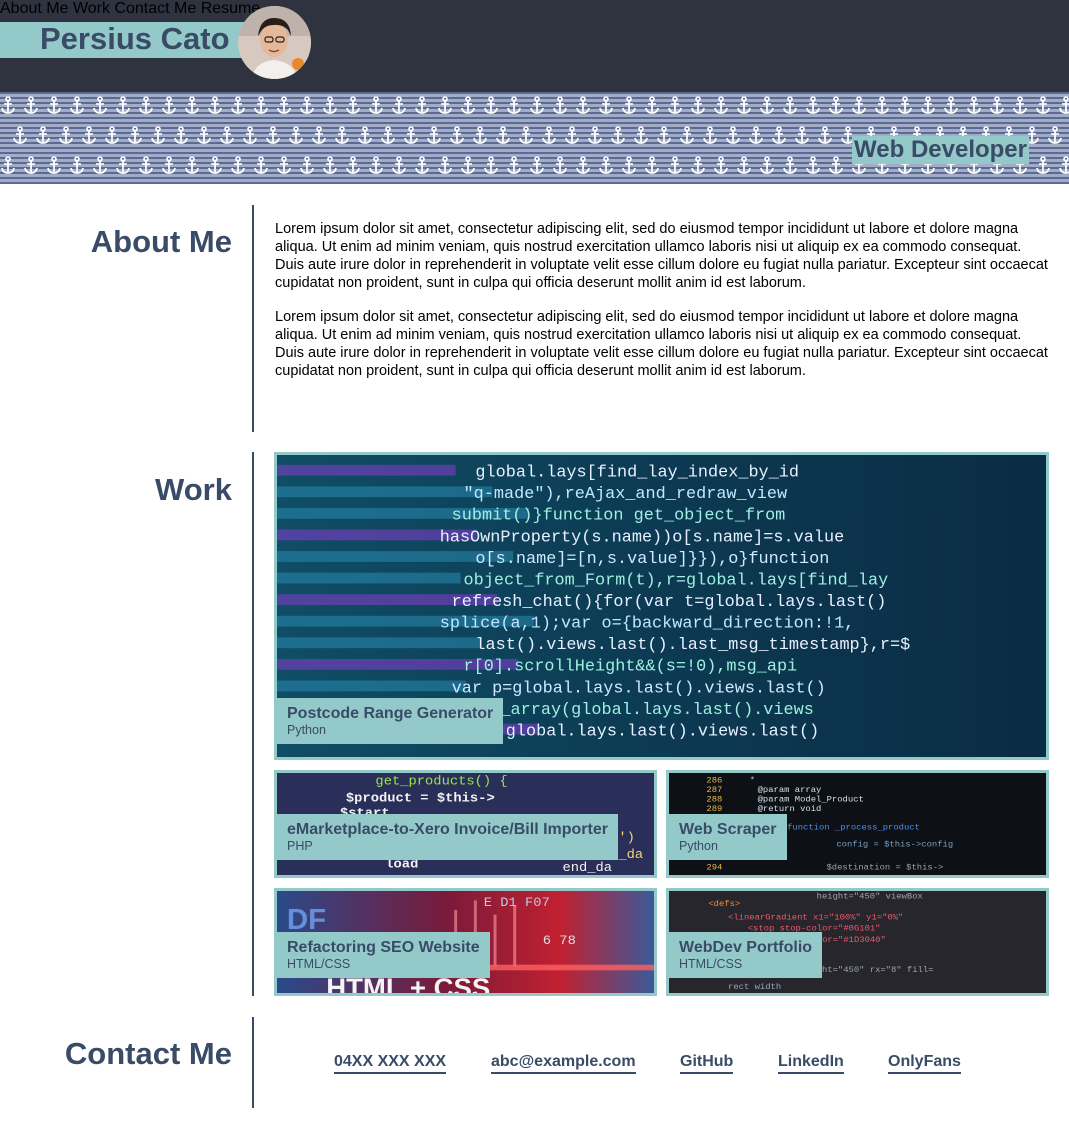 This screenshot has width=1069, height=1128. Describe the element at coordinates (91, 8) in the screenshot. I see `nav-work: Work` at that location.